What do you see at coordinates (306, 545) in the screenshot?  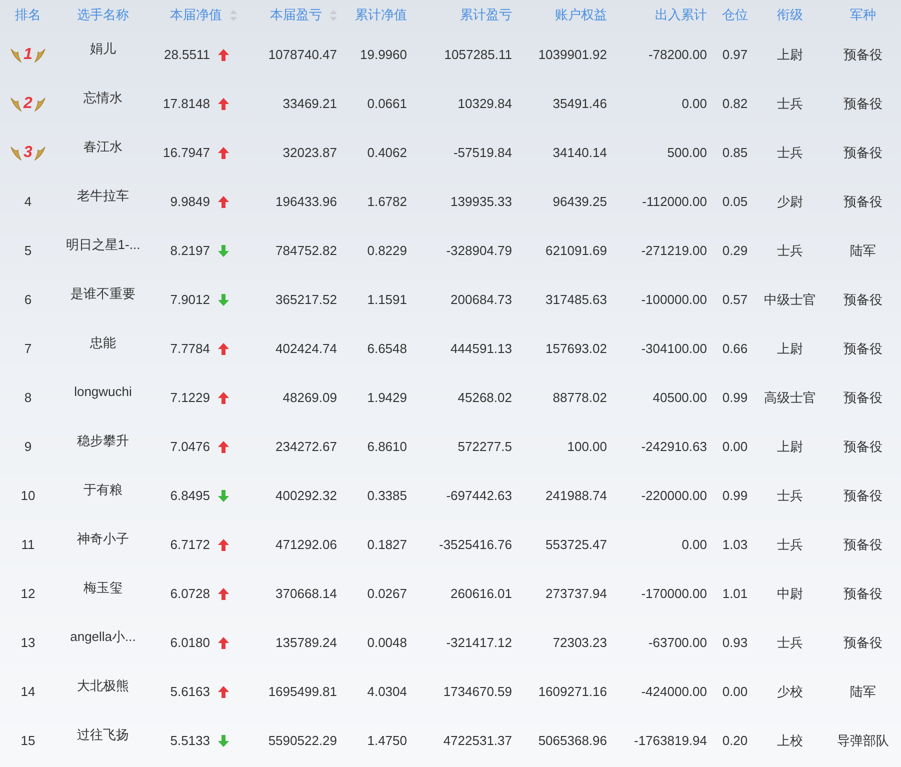 I see `table-cell-text: 471292.06` at bounding box center [306, 545].